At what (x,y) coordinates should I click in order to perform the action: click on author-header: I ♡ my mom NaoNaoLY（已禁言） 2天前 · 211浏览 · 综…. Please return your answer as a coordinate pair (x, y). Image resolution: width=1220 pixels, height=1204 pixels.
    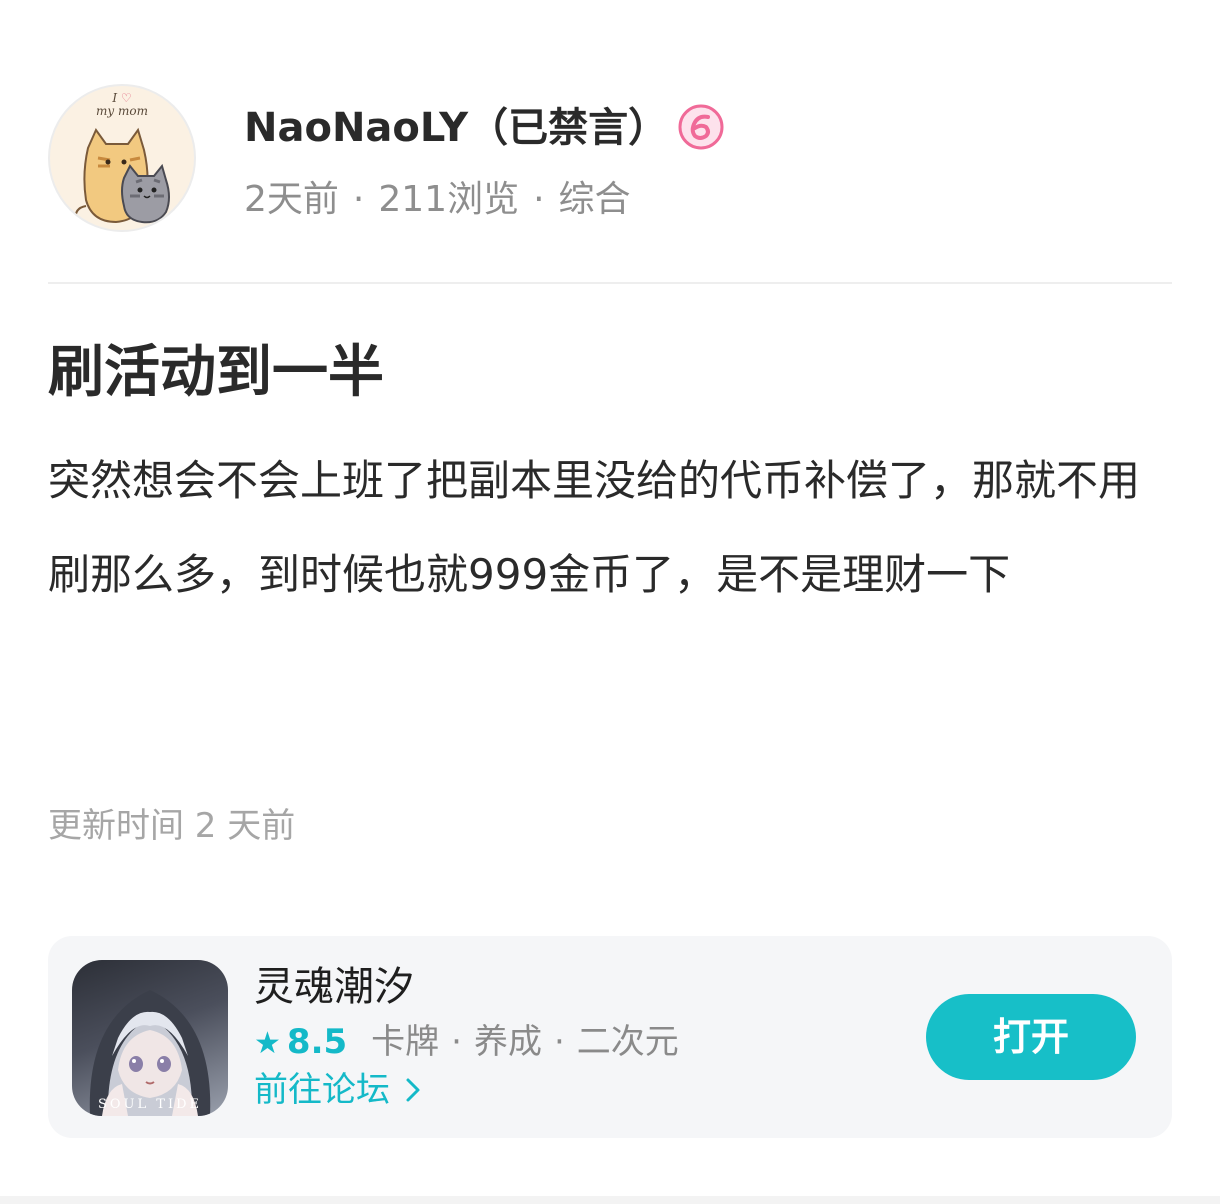
    Looking at the image, I should click on (610, 159).